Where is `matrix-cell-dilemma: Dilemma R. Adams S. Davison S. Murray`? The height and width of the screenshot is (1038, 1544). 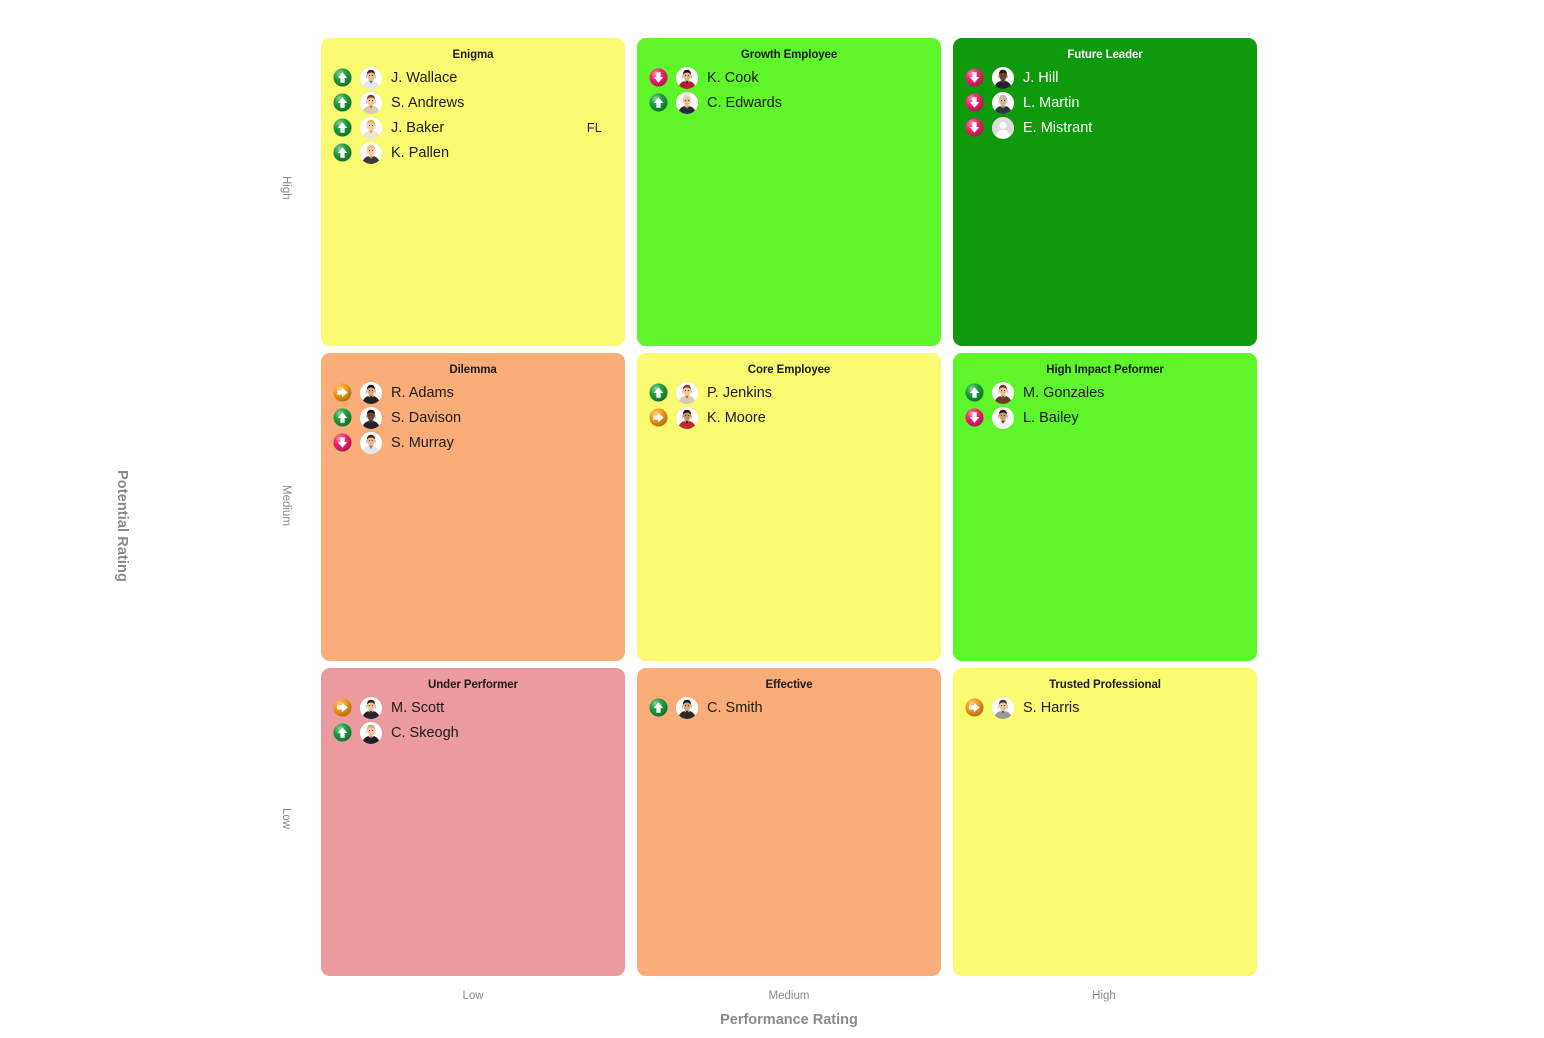
matrix-cell-dilemma: Dilemma R. Adams S. Davison S. Murray is located at coordinates (473, 507).